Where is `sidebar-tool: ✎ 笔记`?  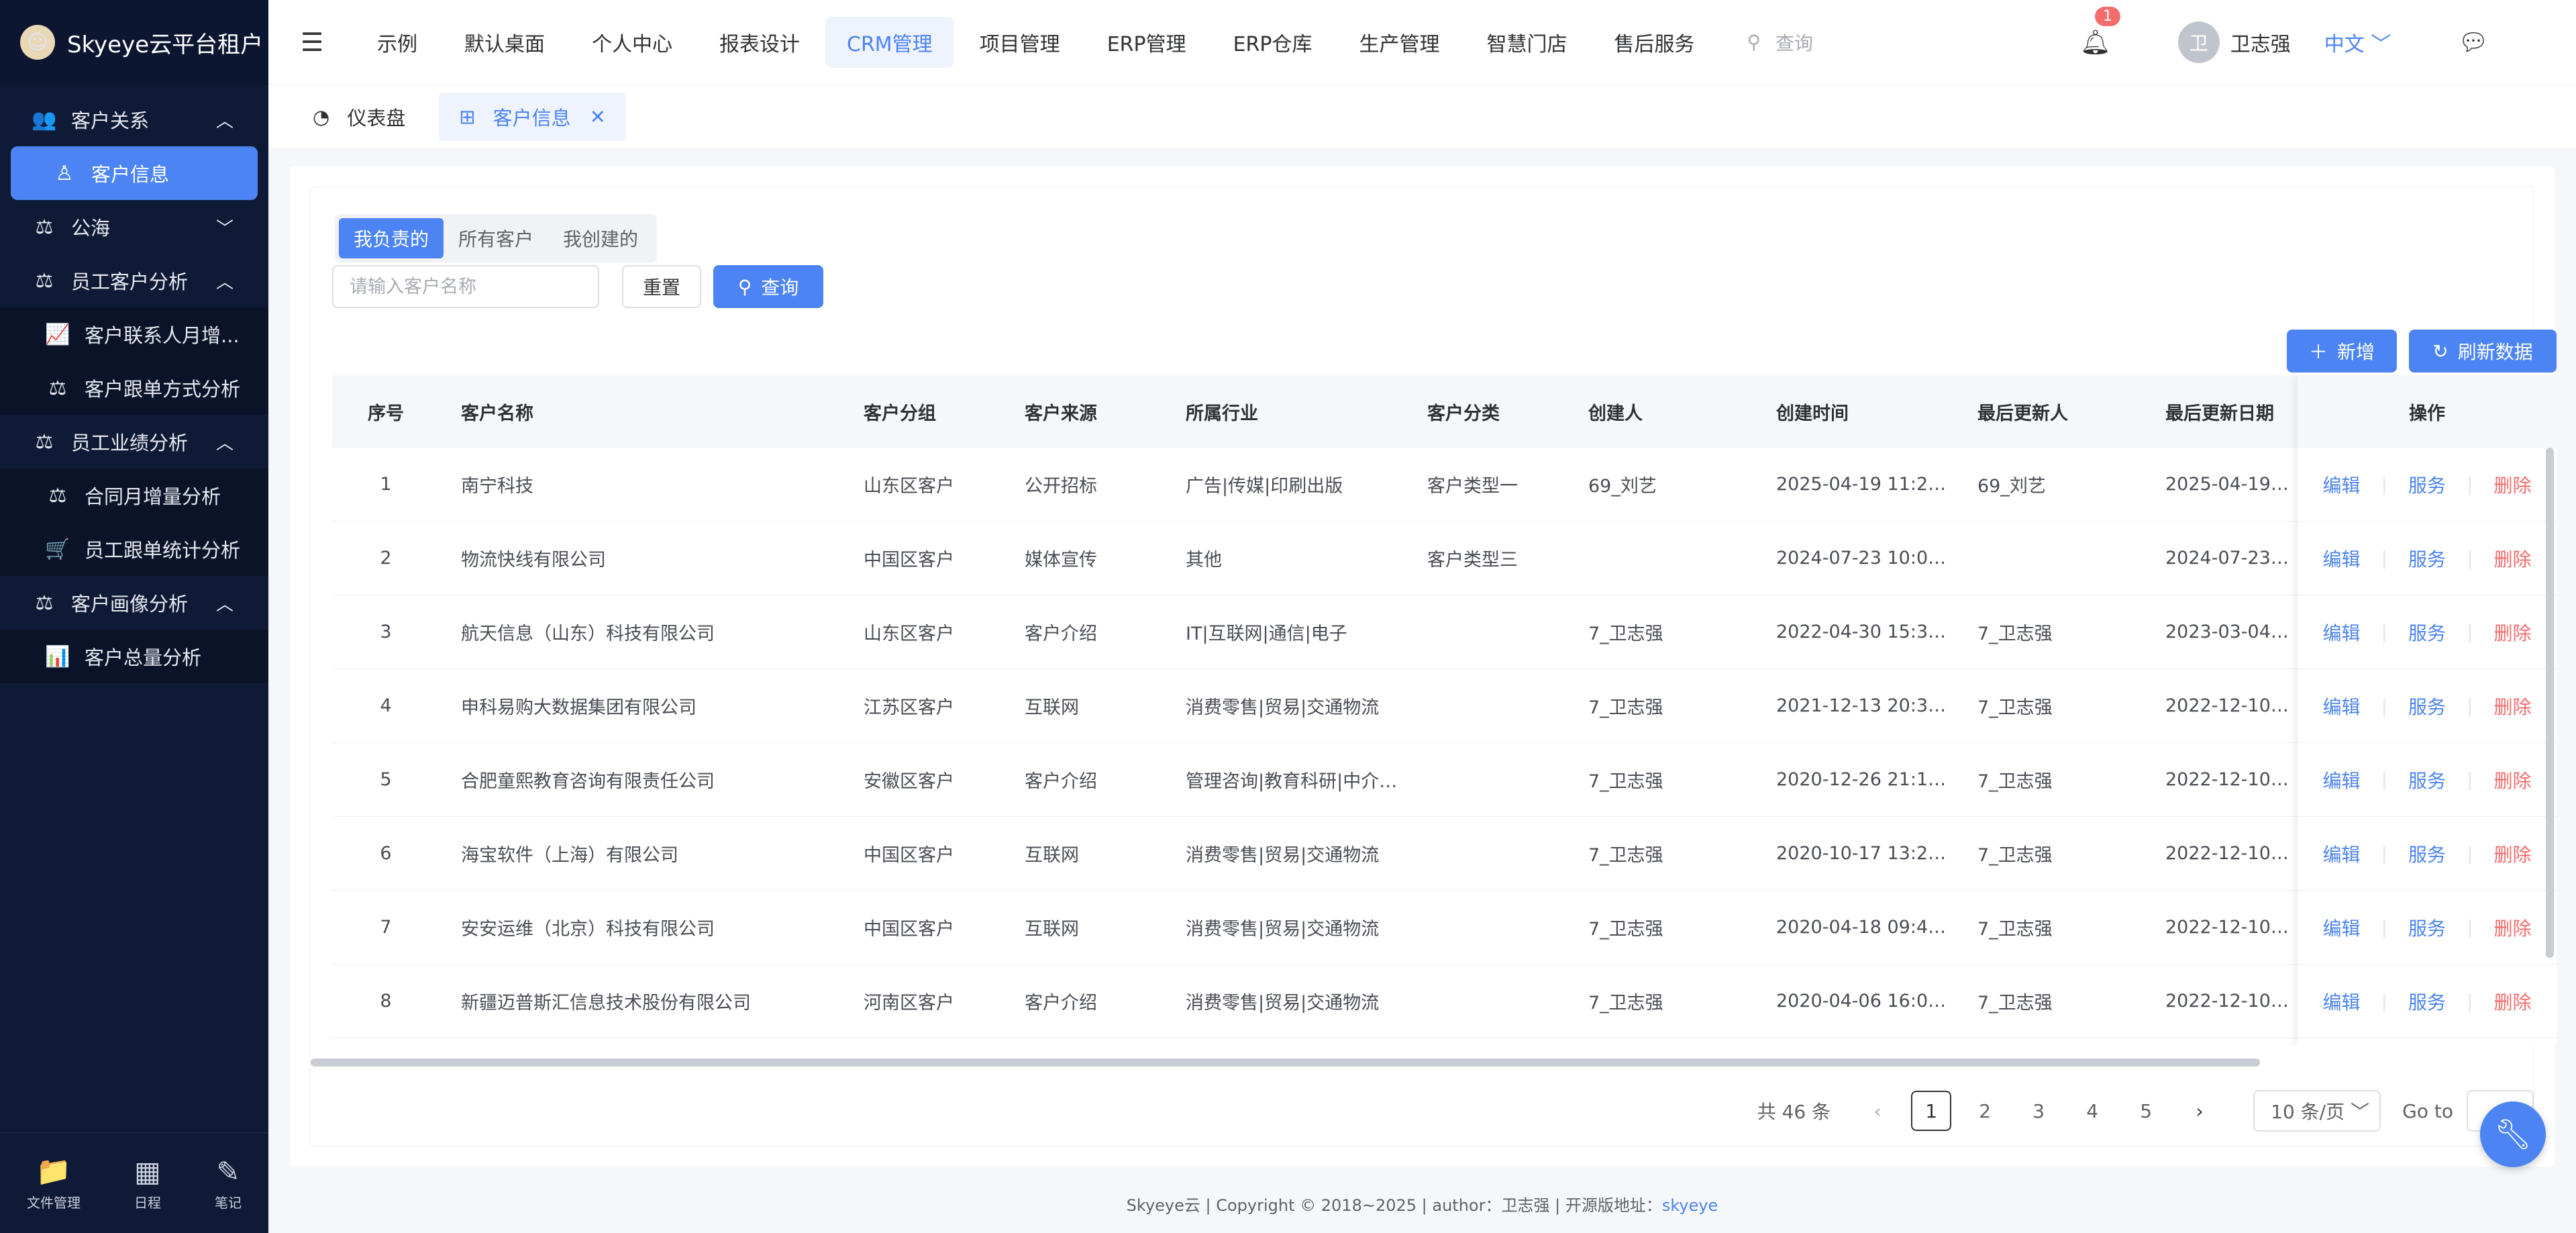
sidebar-tool: ✎ 笔记 is located at coordinates (228, 1183).